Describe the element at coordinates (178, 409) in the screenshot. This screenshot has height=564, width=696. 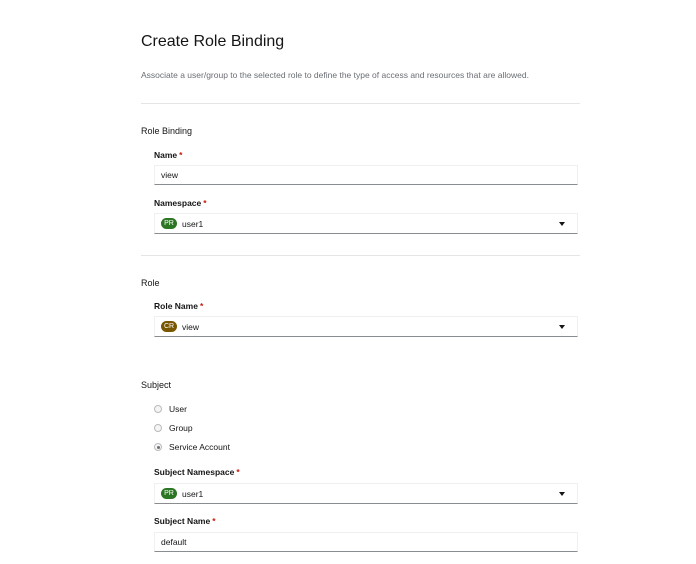
I see `radio-label-user: User` at that location.